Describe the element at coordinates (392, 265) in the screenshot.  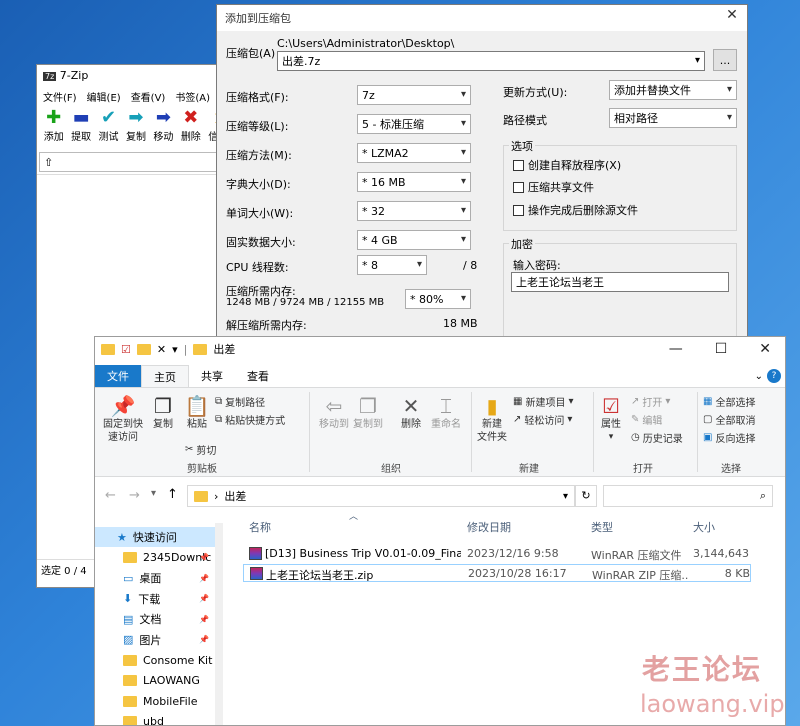
I see `cpu-threads-select: * 8 ▾` at that location.